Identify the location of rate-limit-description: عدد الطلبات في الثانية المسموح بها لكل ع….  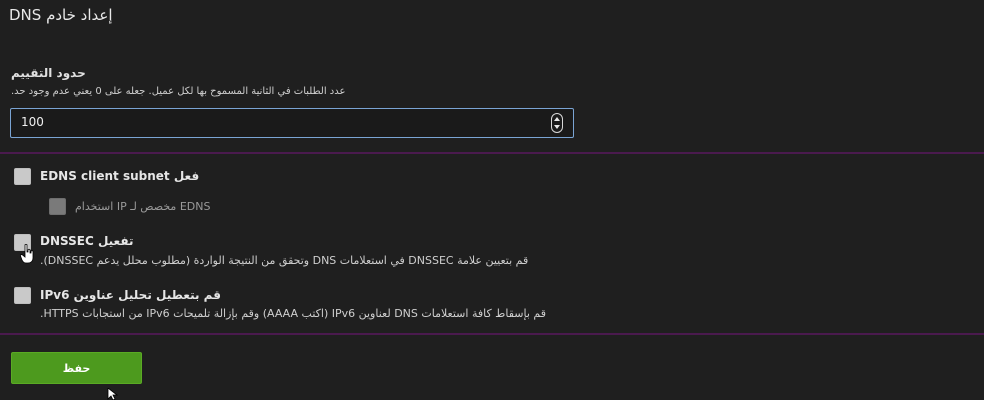
(178, 91).